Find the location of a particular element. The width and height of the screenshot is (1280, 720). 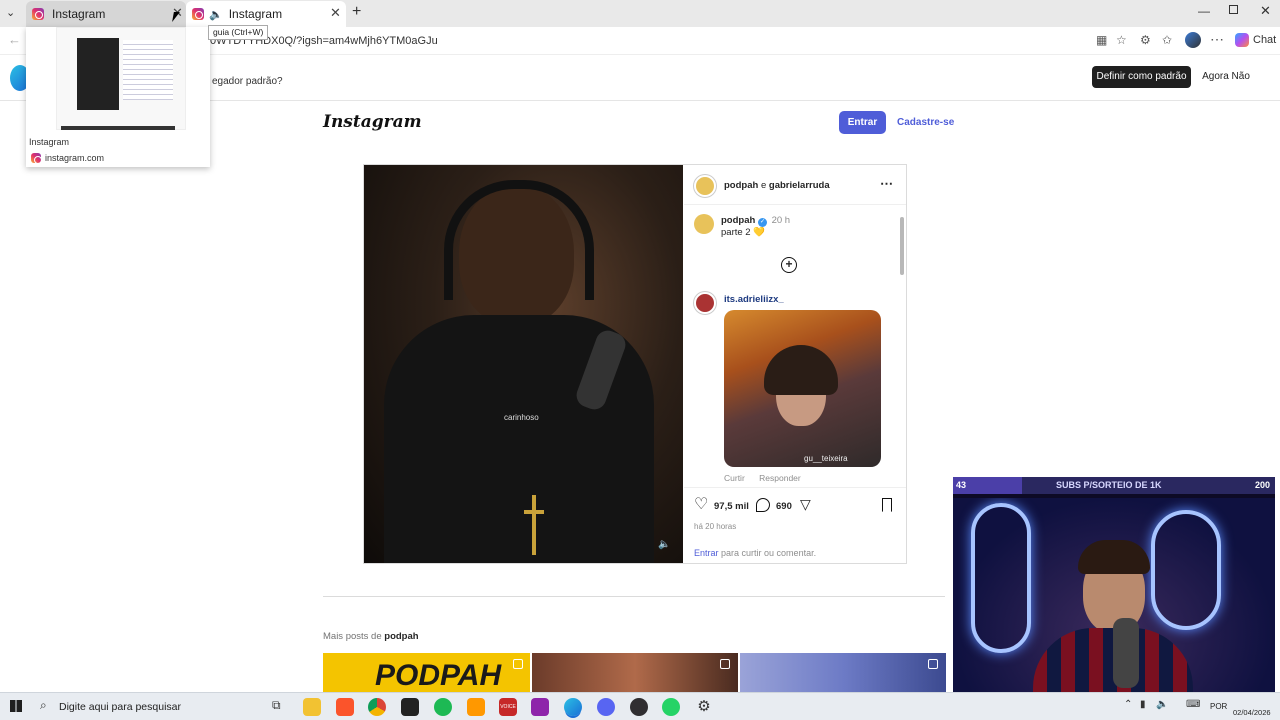

tab-inactive: Instagram ✕ is located at coordinates (106, 14).